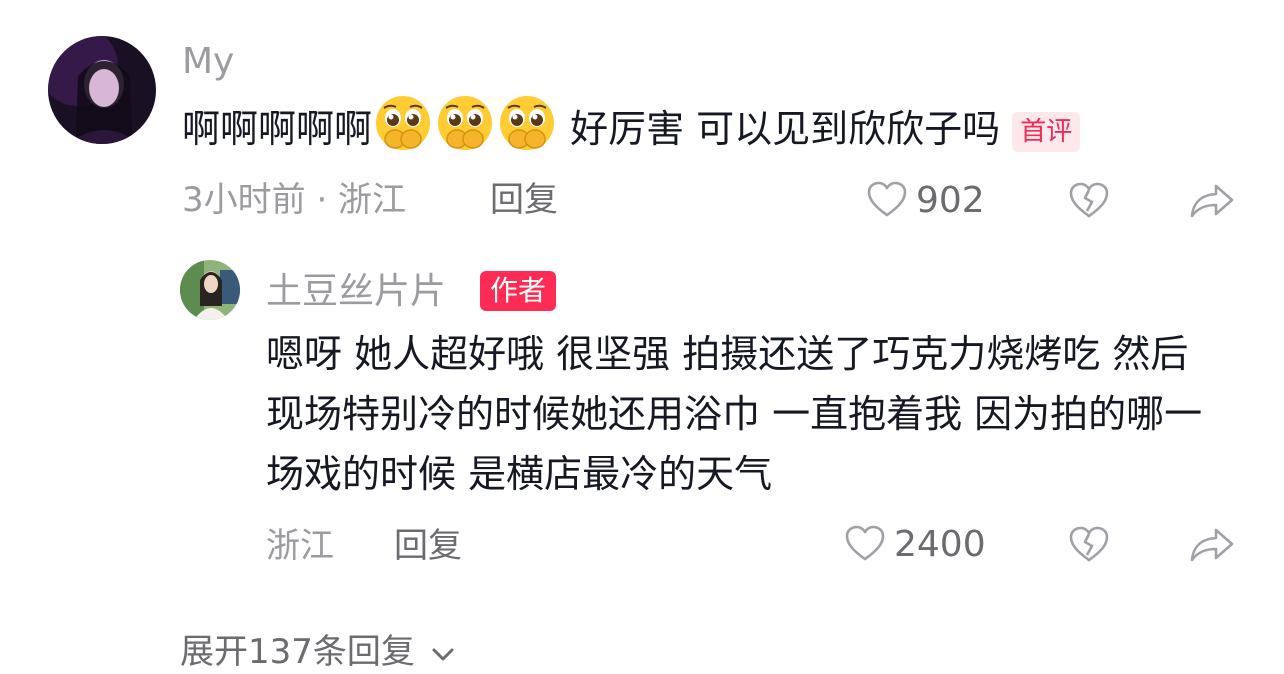 This screenshot has width=1284, height=674. Describe the element at coordinates (518, 291) in the screenshot. I see `author-badge: 作者` at that location.